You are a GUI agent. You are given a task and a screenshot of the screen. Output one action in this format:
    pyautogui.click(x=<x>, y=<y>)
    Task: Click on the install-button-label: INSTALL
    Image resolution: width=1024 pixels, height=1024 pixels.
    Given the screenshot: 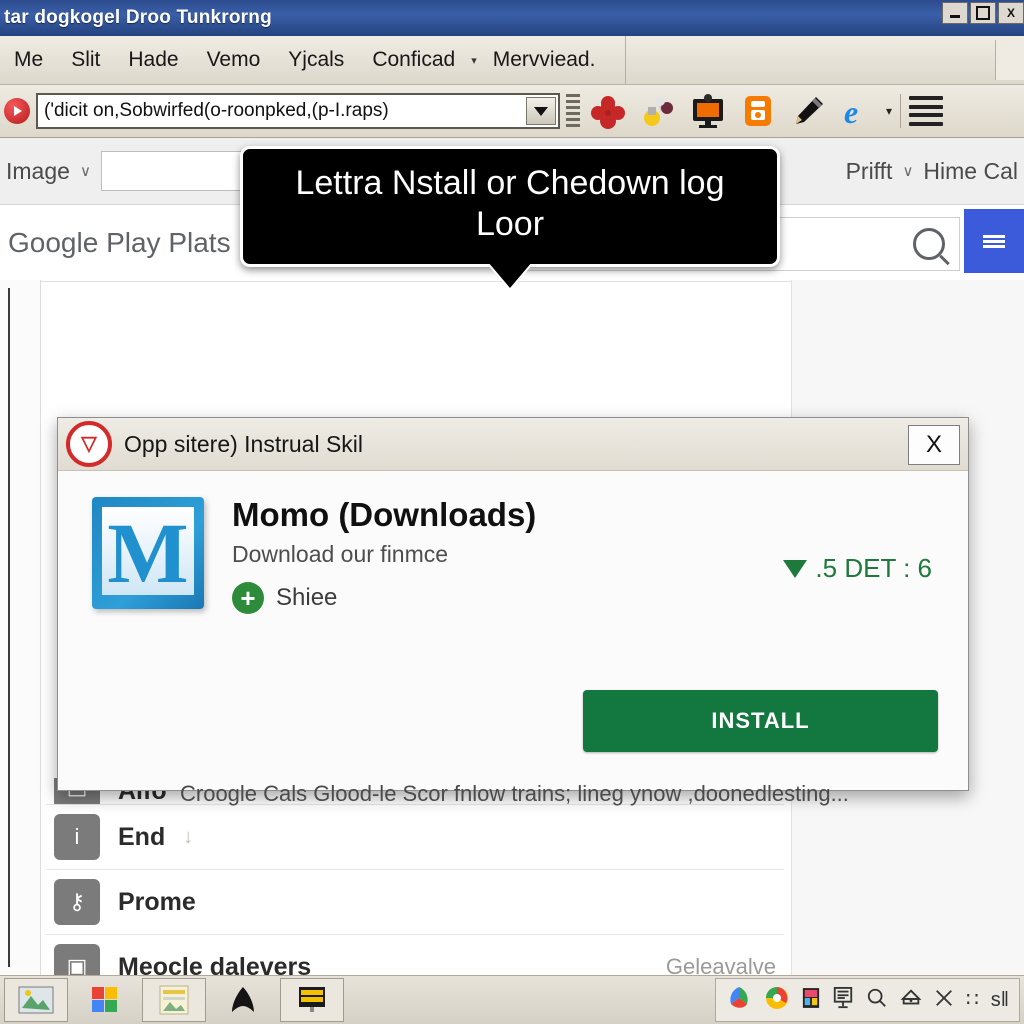 What is the action you would take?
    pyautogui.click(x=760, y=720)
    